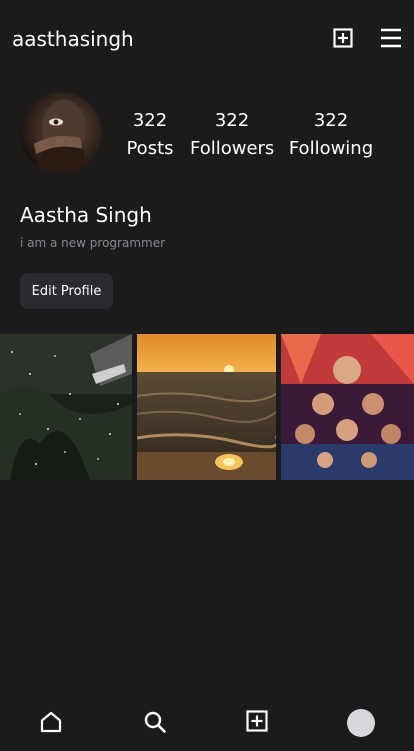 Image resolution: width=414 pixels, height=751 pixels. What do you see at coordinates (66, 291) in the screenshot?
I see `edit-profile-button: Edit Profile` at bounding box center [66, 291].